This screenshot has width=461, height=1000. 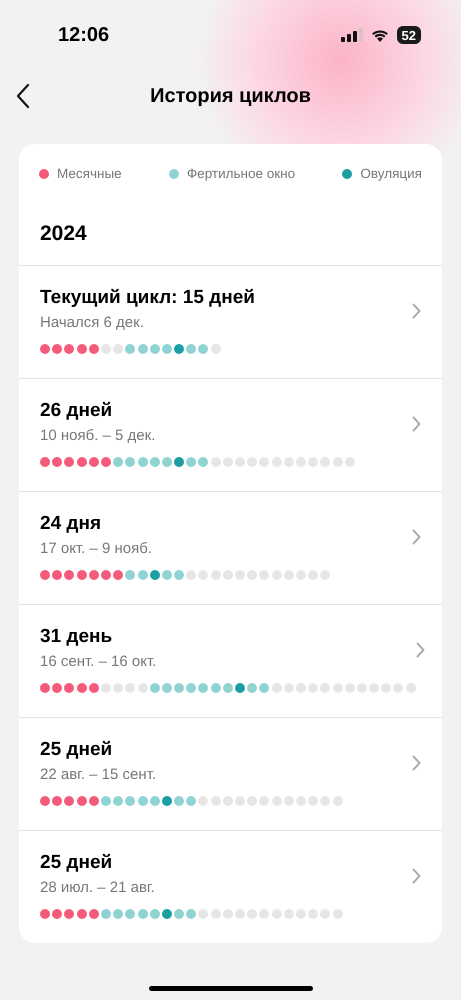 What do you see at coordinates (408, 35) in the screenshot?
I see `battery-indicator: 52` at bounding box center [408, 35].